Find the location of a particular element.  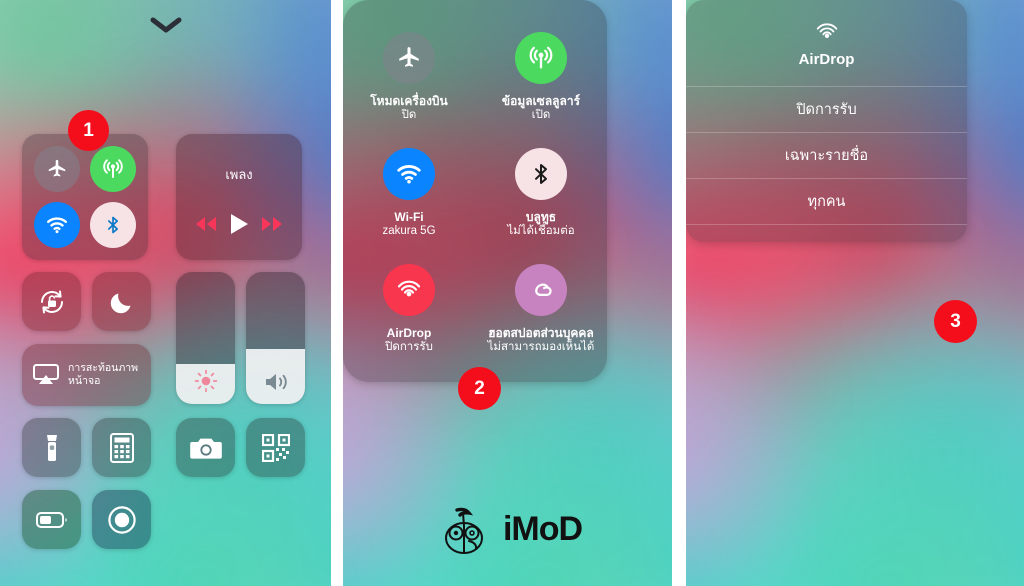

tile-airdrop: AirDrop ปิดการรับ is located at coordinates (409, 309).